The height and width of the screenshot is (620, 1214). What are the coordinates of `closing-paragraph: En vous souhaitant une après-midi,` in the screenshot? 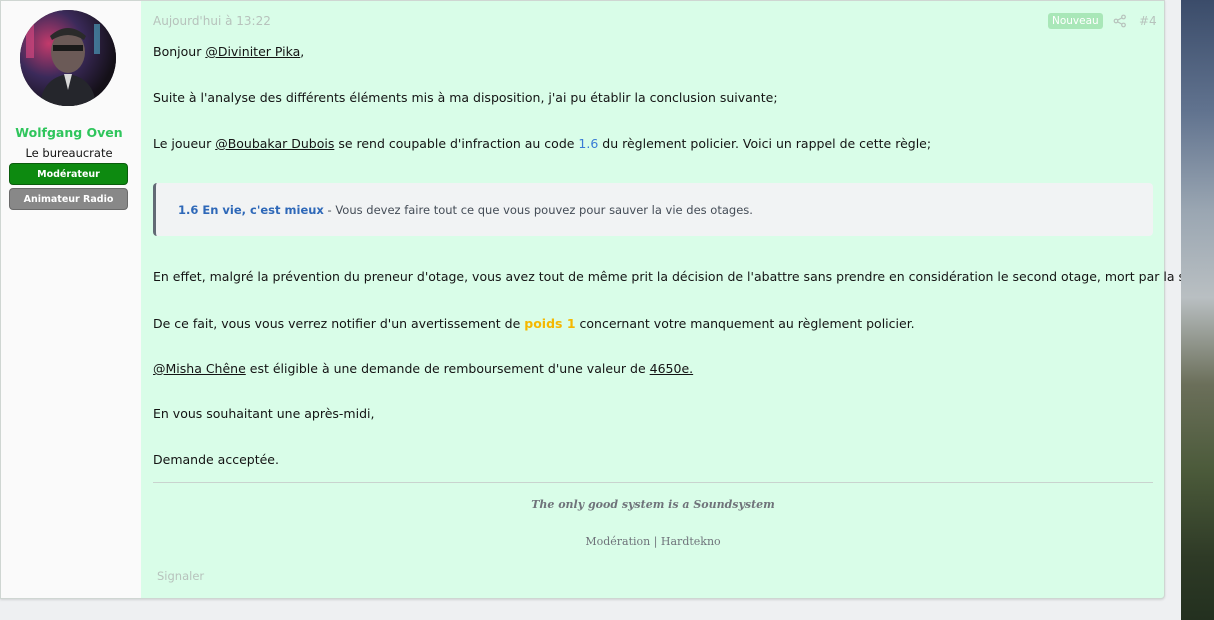 It's located at (264, 413).